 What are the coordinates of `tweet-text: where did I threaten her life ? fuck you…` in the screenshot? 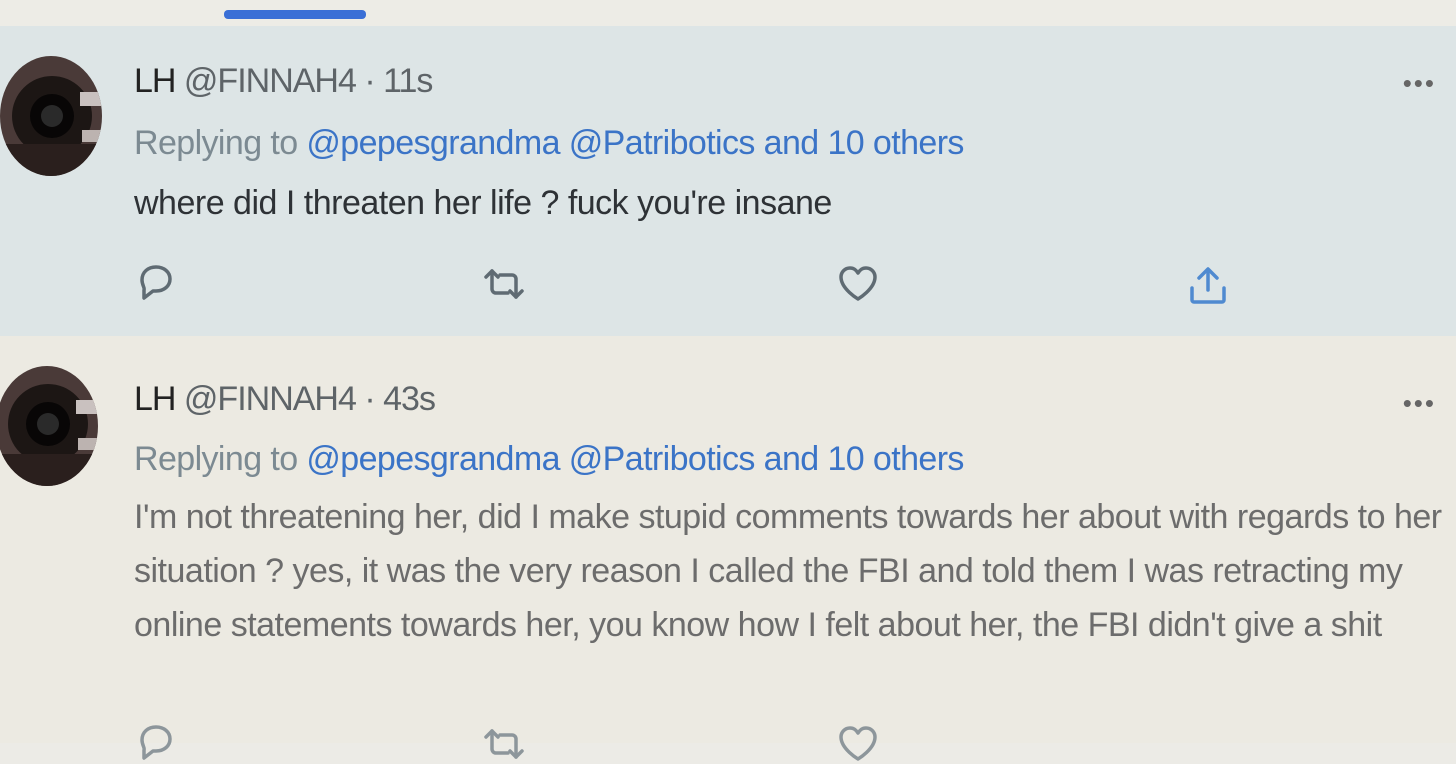 It's located at (483, 203).